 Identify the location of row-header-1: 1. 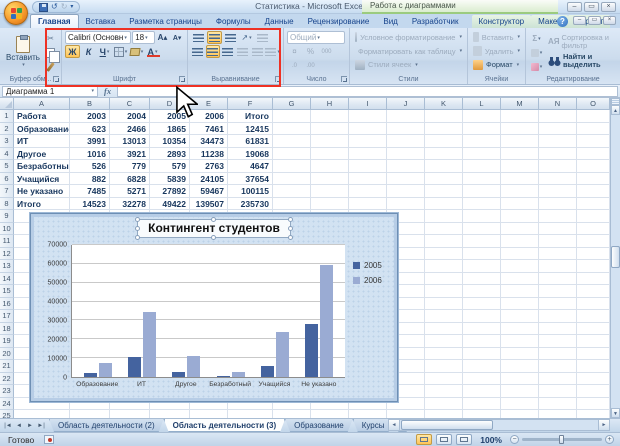
(7, 116).